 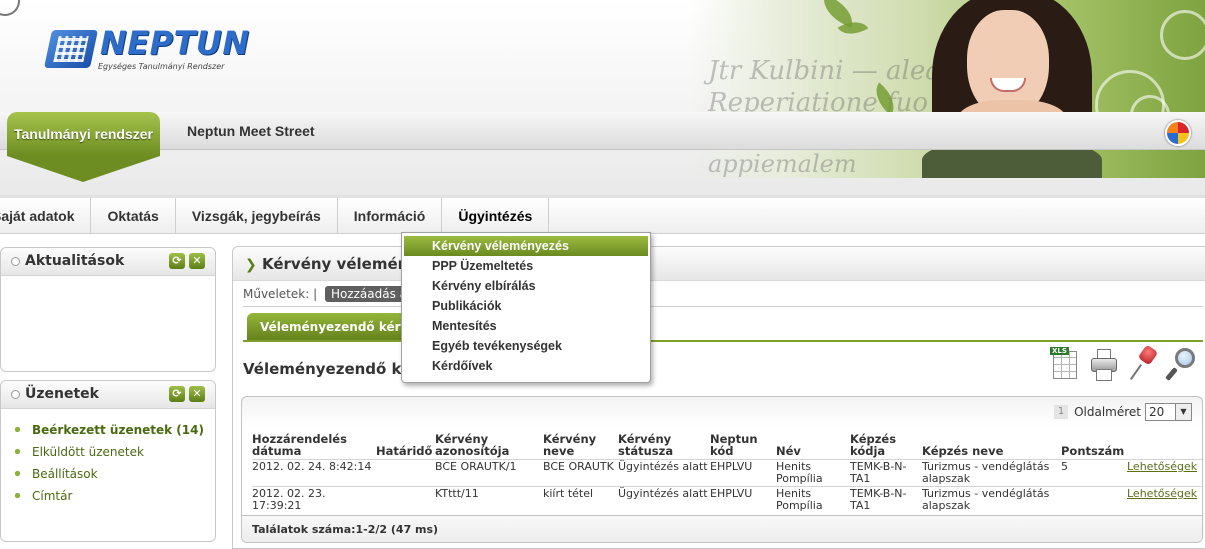 What do you see at coordinates (1181, 365) in the screenshot?
I see `zoom-icon` at bounding box center [1181, 365].